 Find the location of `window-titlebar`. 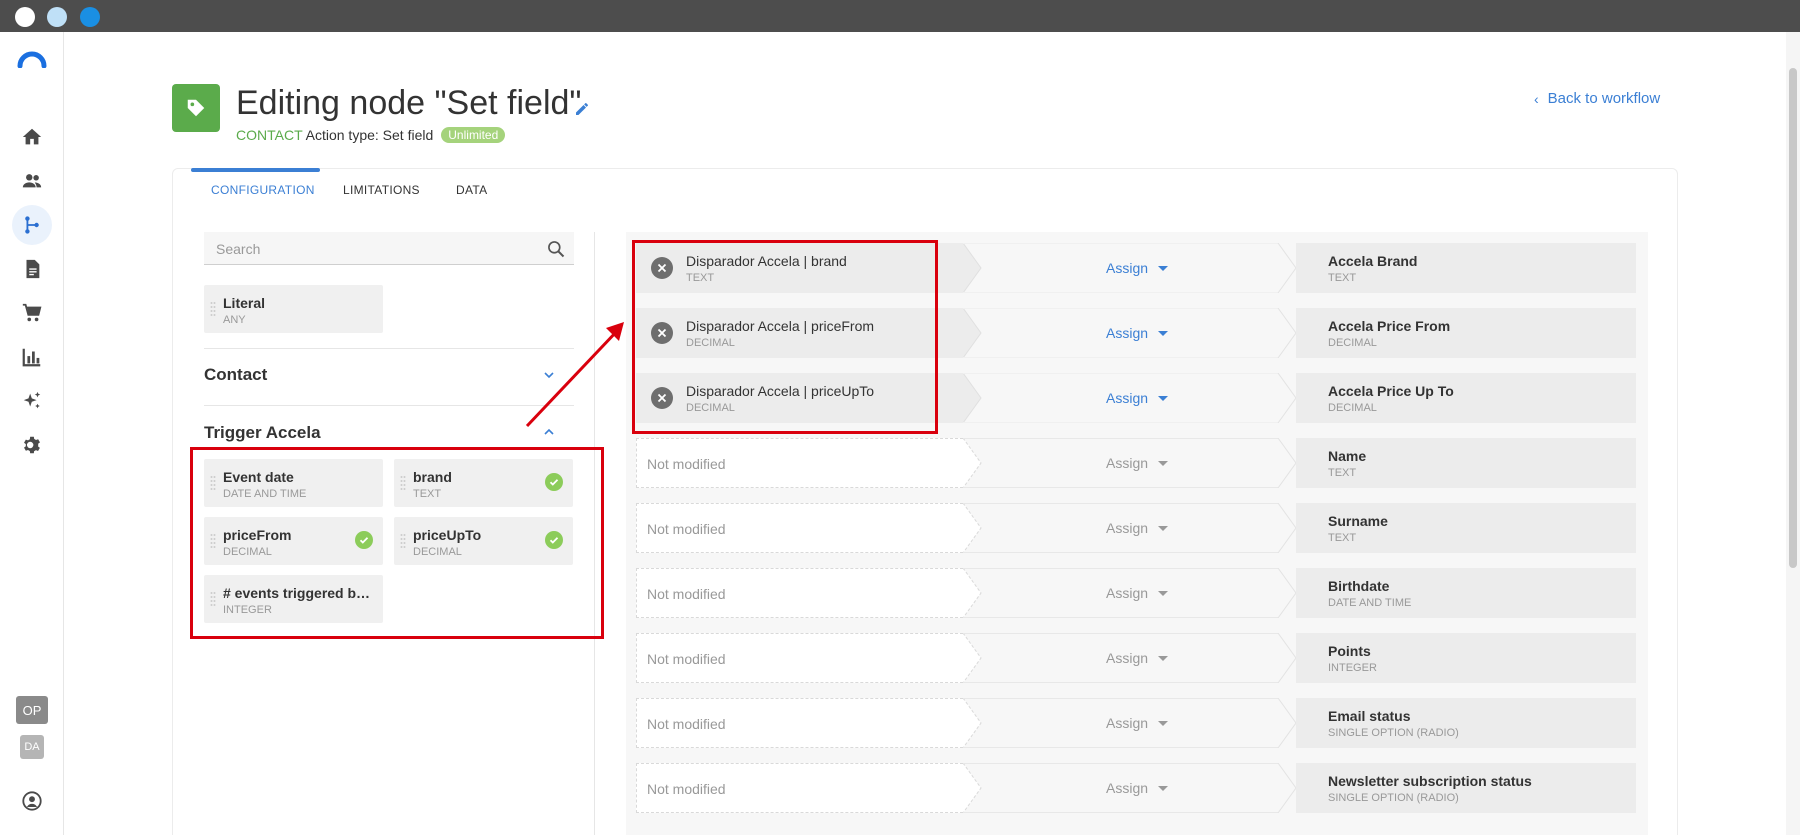

window-titlebar is located at coordinates (900, 16).